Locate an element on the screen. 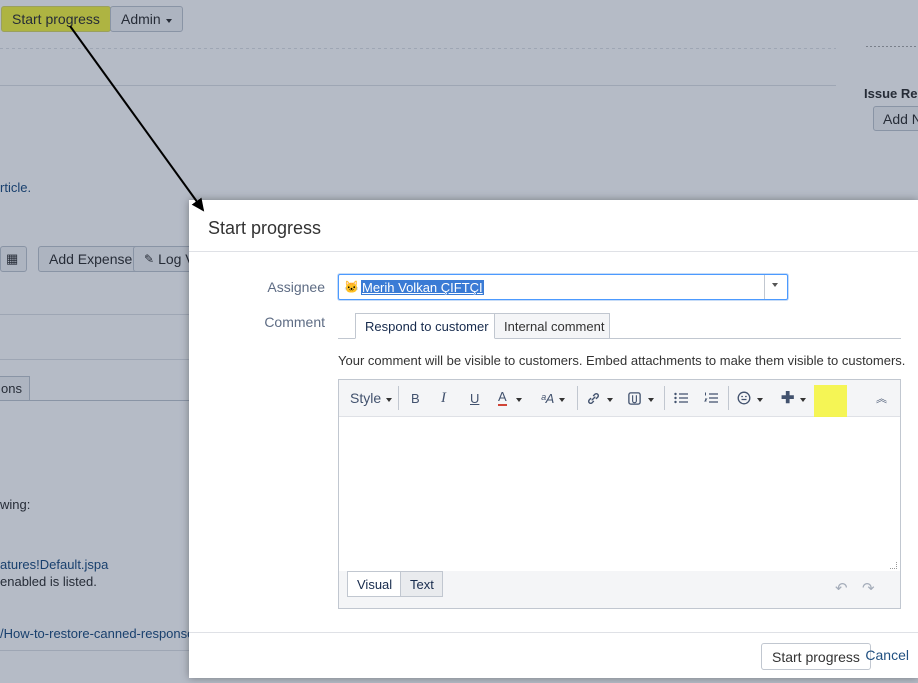  tab-respond-to-customer: Respond to customer is located at coordinates (425, 326).